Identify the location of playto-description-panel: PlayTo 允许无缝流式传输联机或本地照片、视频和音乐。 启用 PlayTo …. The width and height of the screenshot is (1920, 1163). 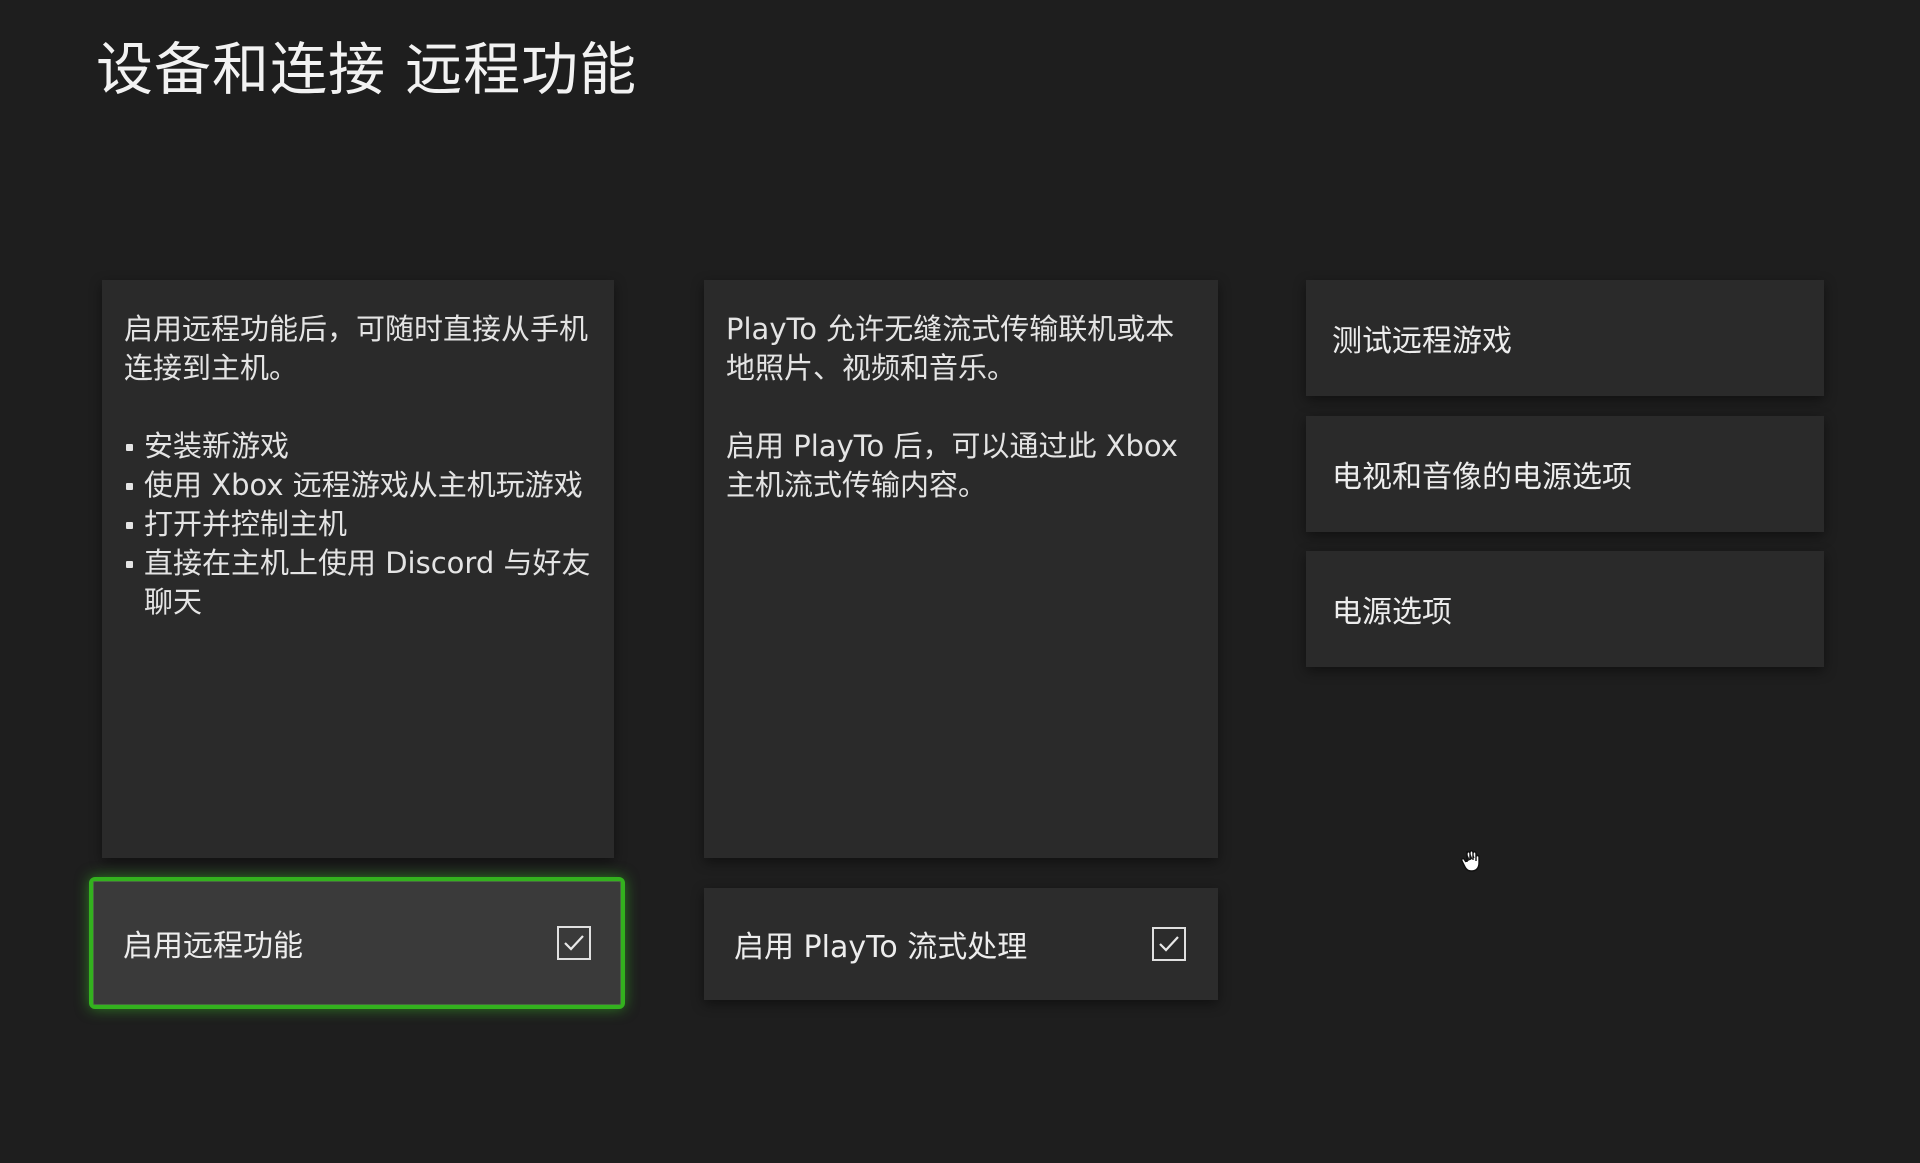
(961, 569).